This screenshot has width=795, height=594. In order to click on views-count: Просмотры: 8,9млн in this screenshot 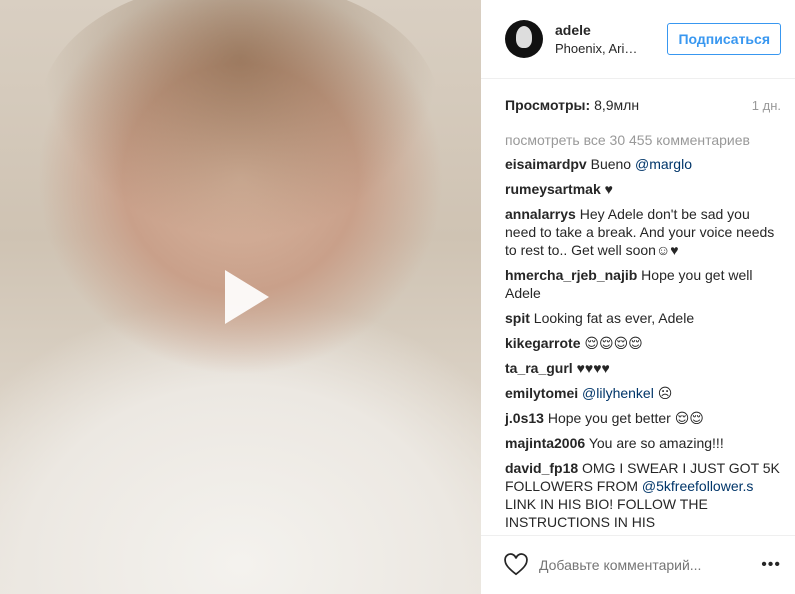, I will do `click(572, 105)`.